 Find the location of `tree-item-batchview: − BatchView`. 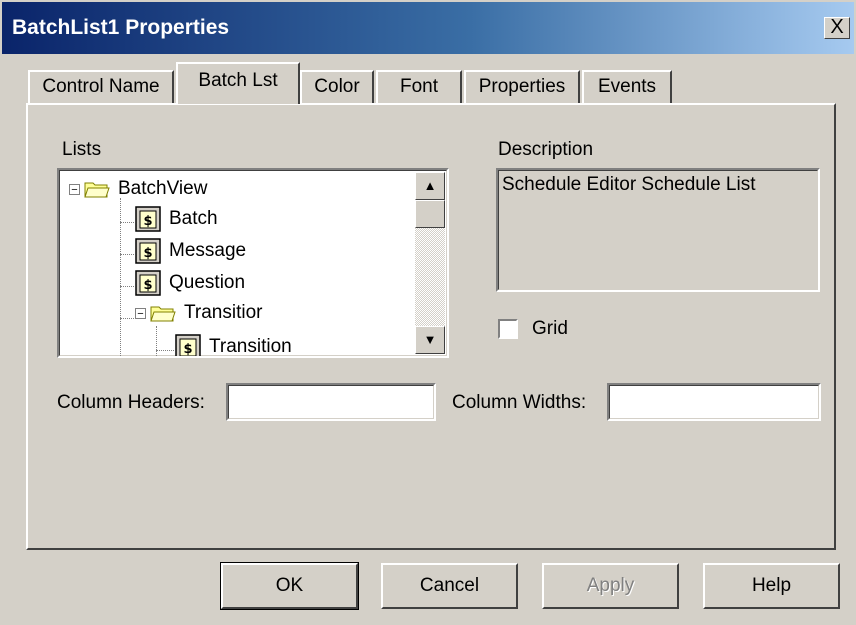

tree-item-batchview: − BatchView is located at coordinates (138, 189).